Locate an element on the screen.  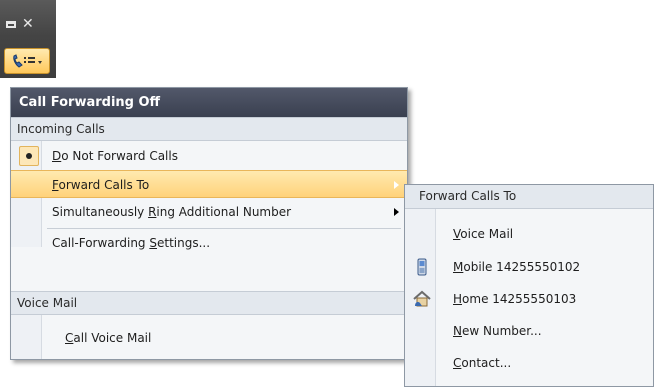
voice-mail-section: Voice Mail is located at coordinates (209, 303).